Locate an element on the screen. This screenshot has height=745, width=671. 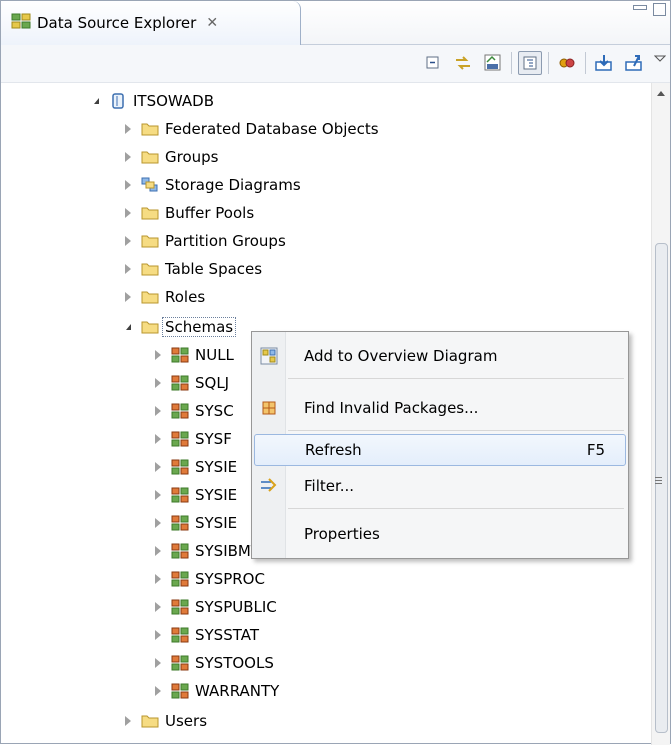
tree-node-schema: WARRANTY is located at coordinates (215, 691).